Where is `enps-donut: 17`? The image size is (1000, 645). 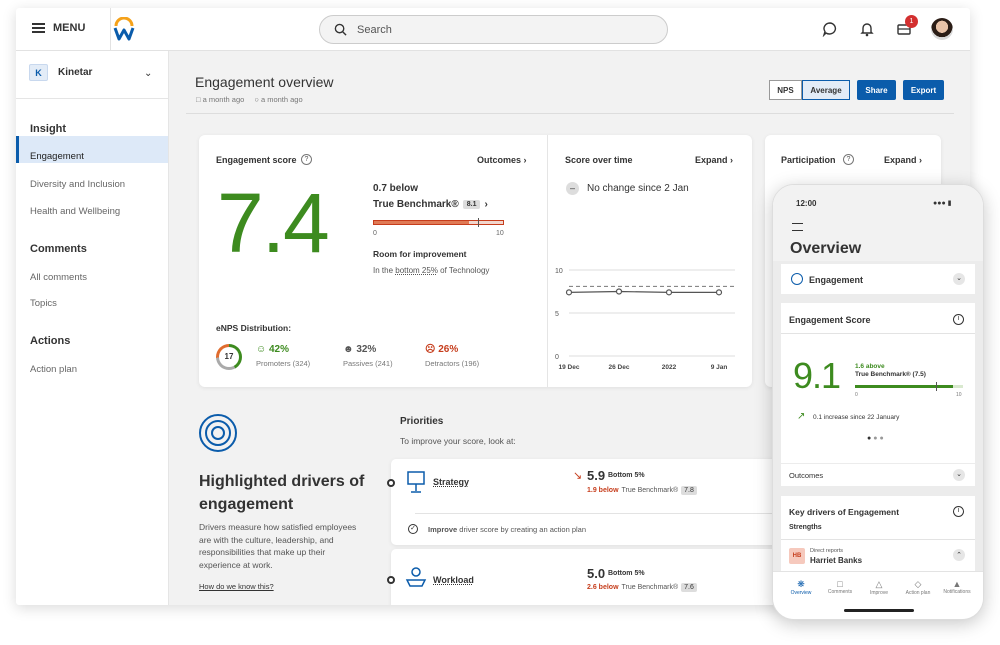 enps-donut: 17 is located at coordinates (229, 357).